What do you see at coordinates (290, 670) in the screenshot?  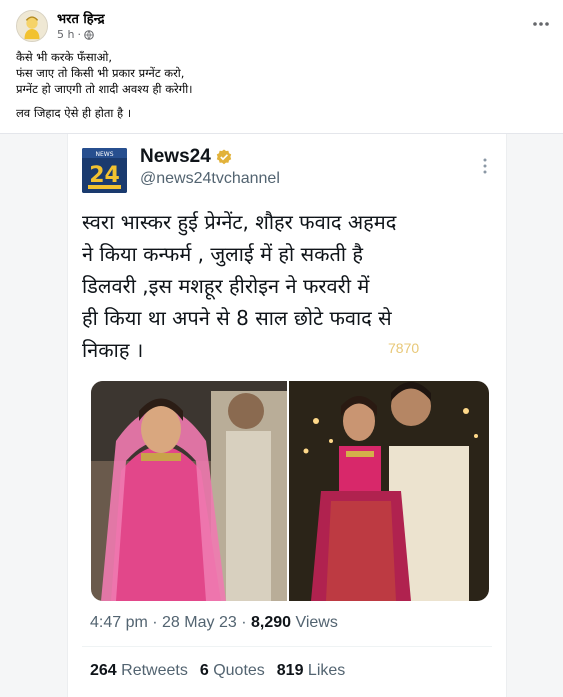 I see `likes-count: 819` at bounding box center [290, 670].